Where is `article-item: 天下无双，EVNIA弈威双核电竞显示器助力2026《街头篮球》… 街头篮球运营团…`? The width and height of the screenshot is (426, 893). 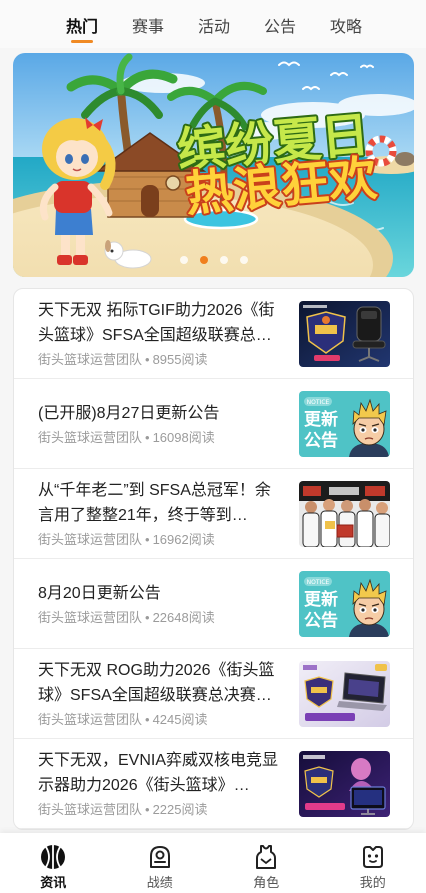 article-item: 天下无双，EVNIA弈威双核电竞显示器助力2026《街头篮球》… 街头篮球运营团… is located at coordinates (213, 784).